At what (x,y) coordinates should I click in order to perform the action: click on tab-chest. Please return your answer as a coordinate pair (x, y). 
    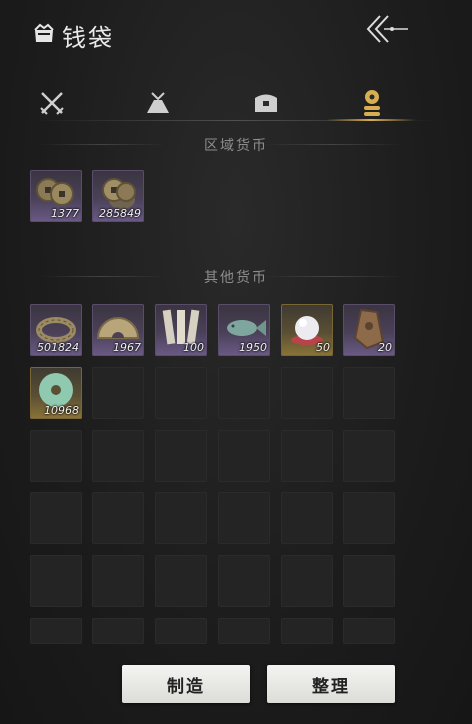
    Looking at the image, I should click on (266, 103).